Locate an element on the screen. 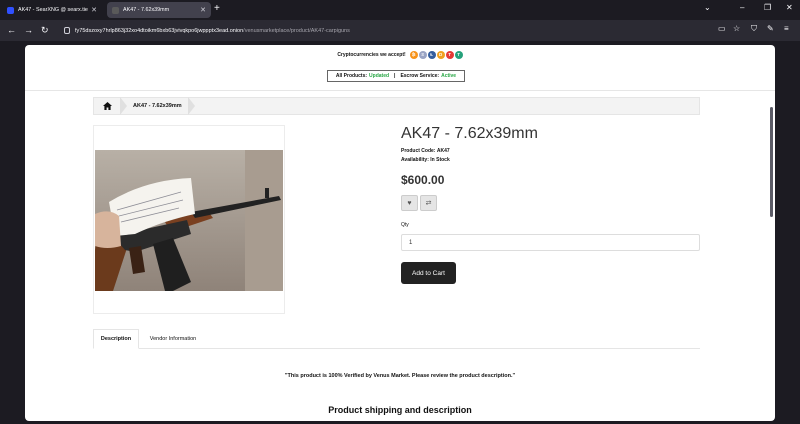 The height and width of the screenshot is (424, 800). wishlist-button: ♥ is located at coordinates (409, 203).